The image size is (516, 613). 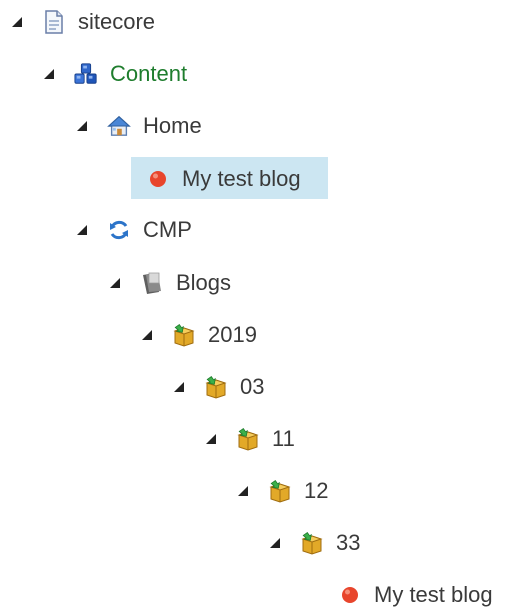 I want to click on tree-node-content: Content, so click(x=114, y=74).